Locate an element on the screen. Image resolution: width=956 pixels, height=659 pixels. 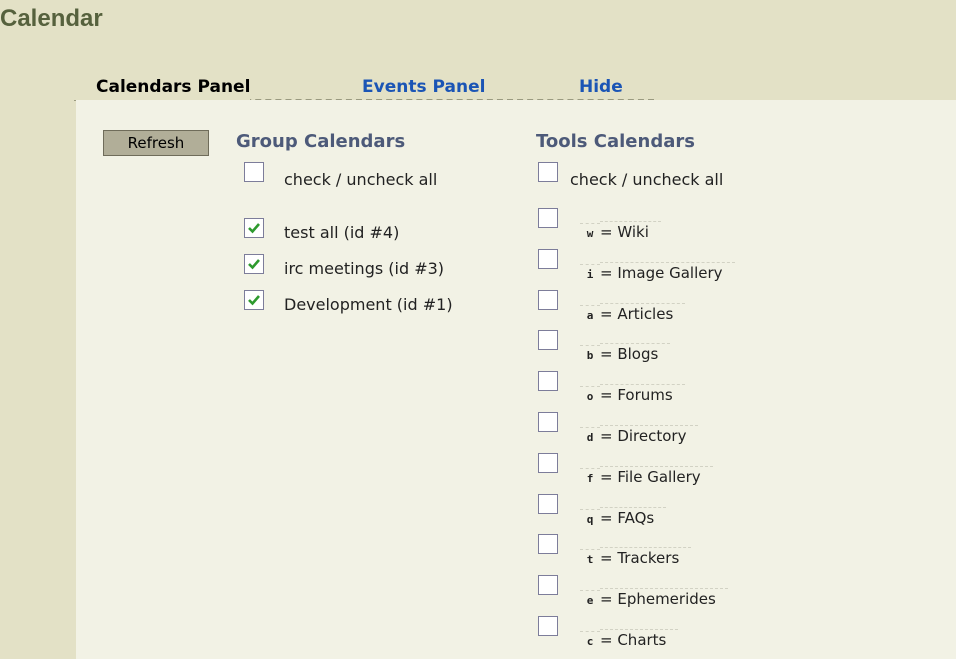
tool-letter-icon: a is located at coordinates (590, 314).